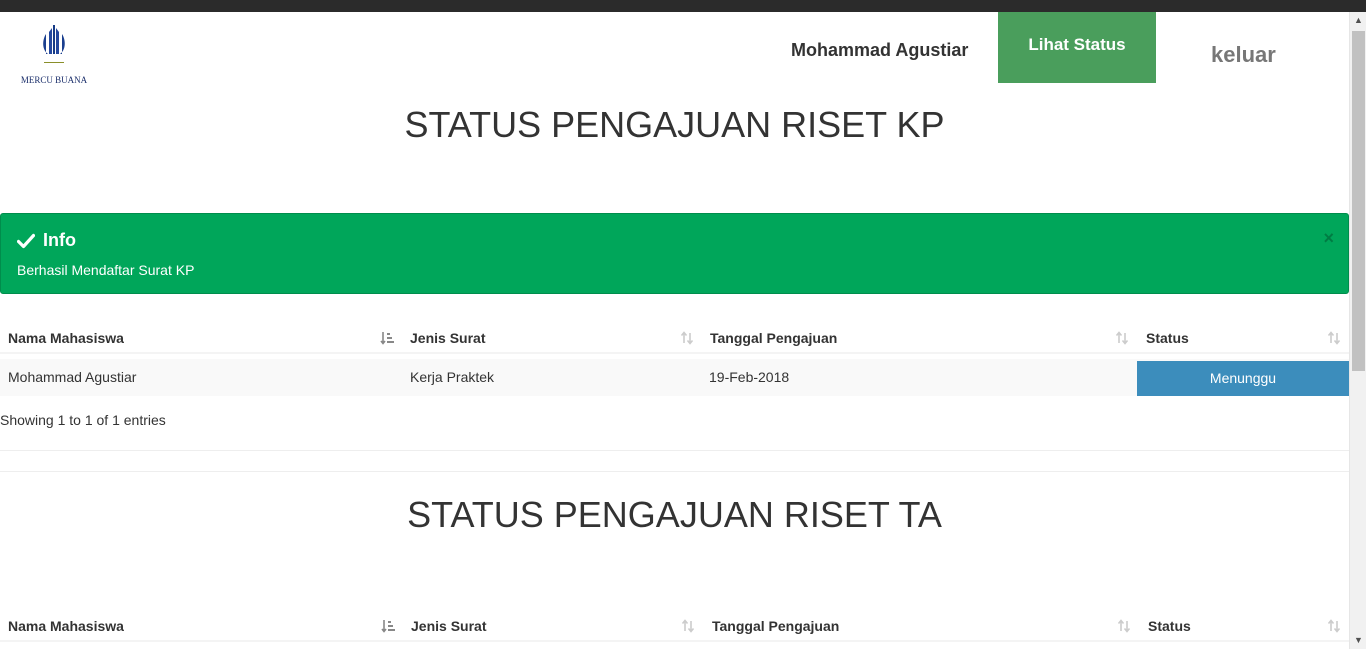 This screenshot has width=1366, height=649. What do you see at coordinates (1243, 378) in the screenshot?
I see `status-badge: Menunggu` at bounding box center [1243, 378].